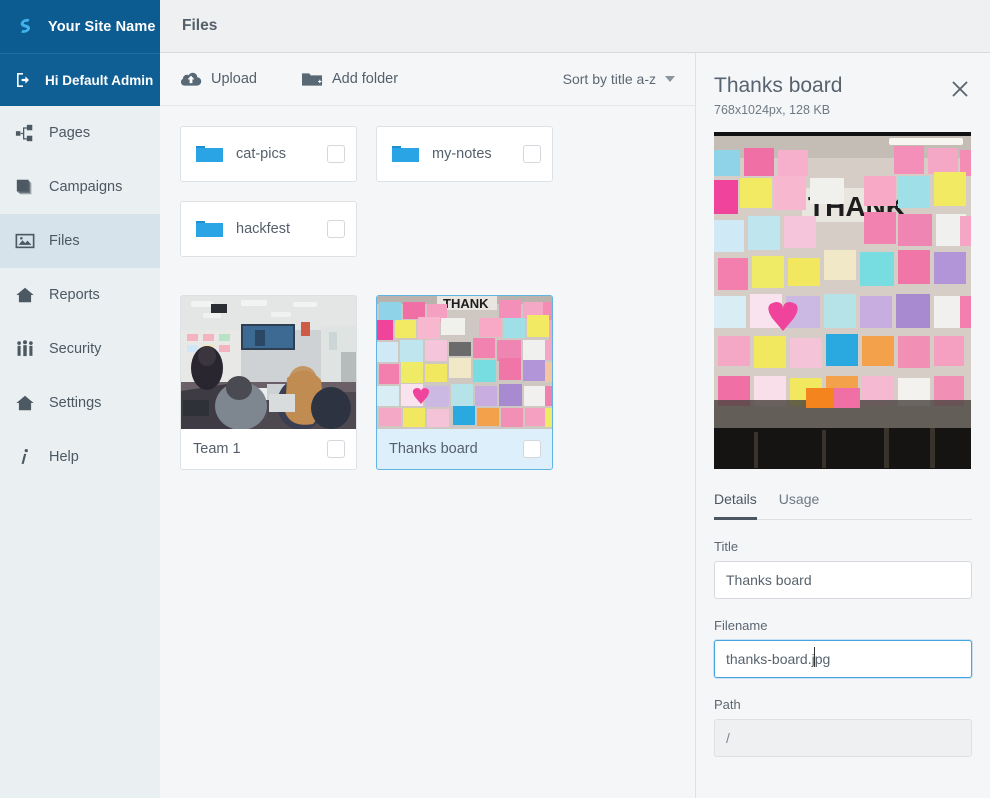 This screenshot has height=798, width=990. Describe the element at coordinates (960, 89) in the screenshot. I see `close-icon` at that location.